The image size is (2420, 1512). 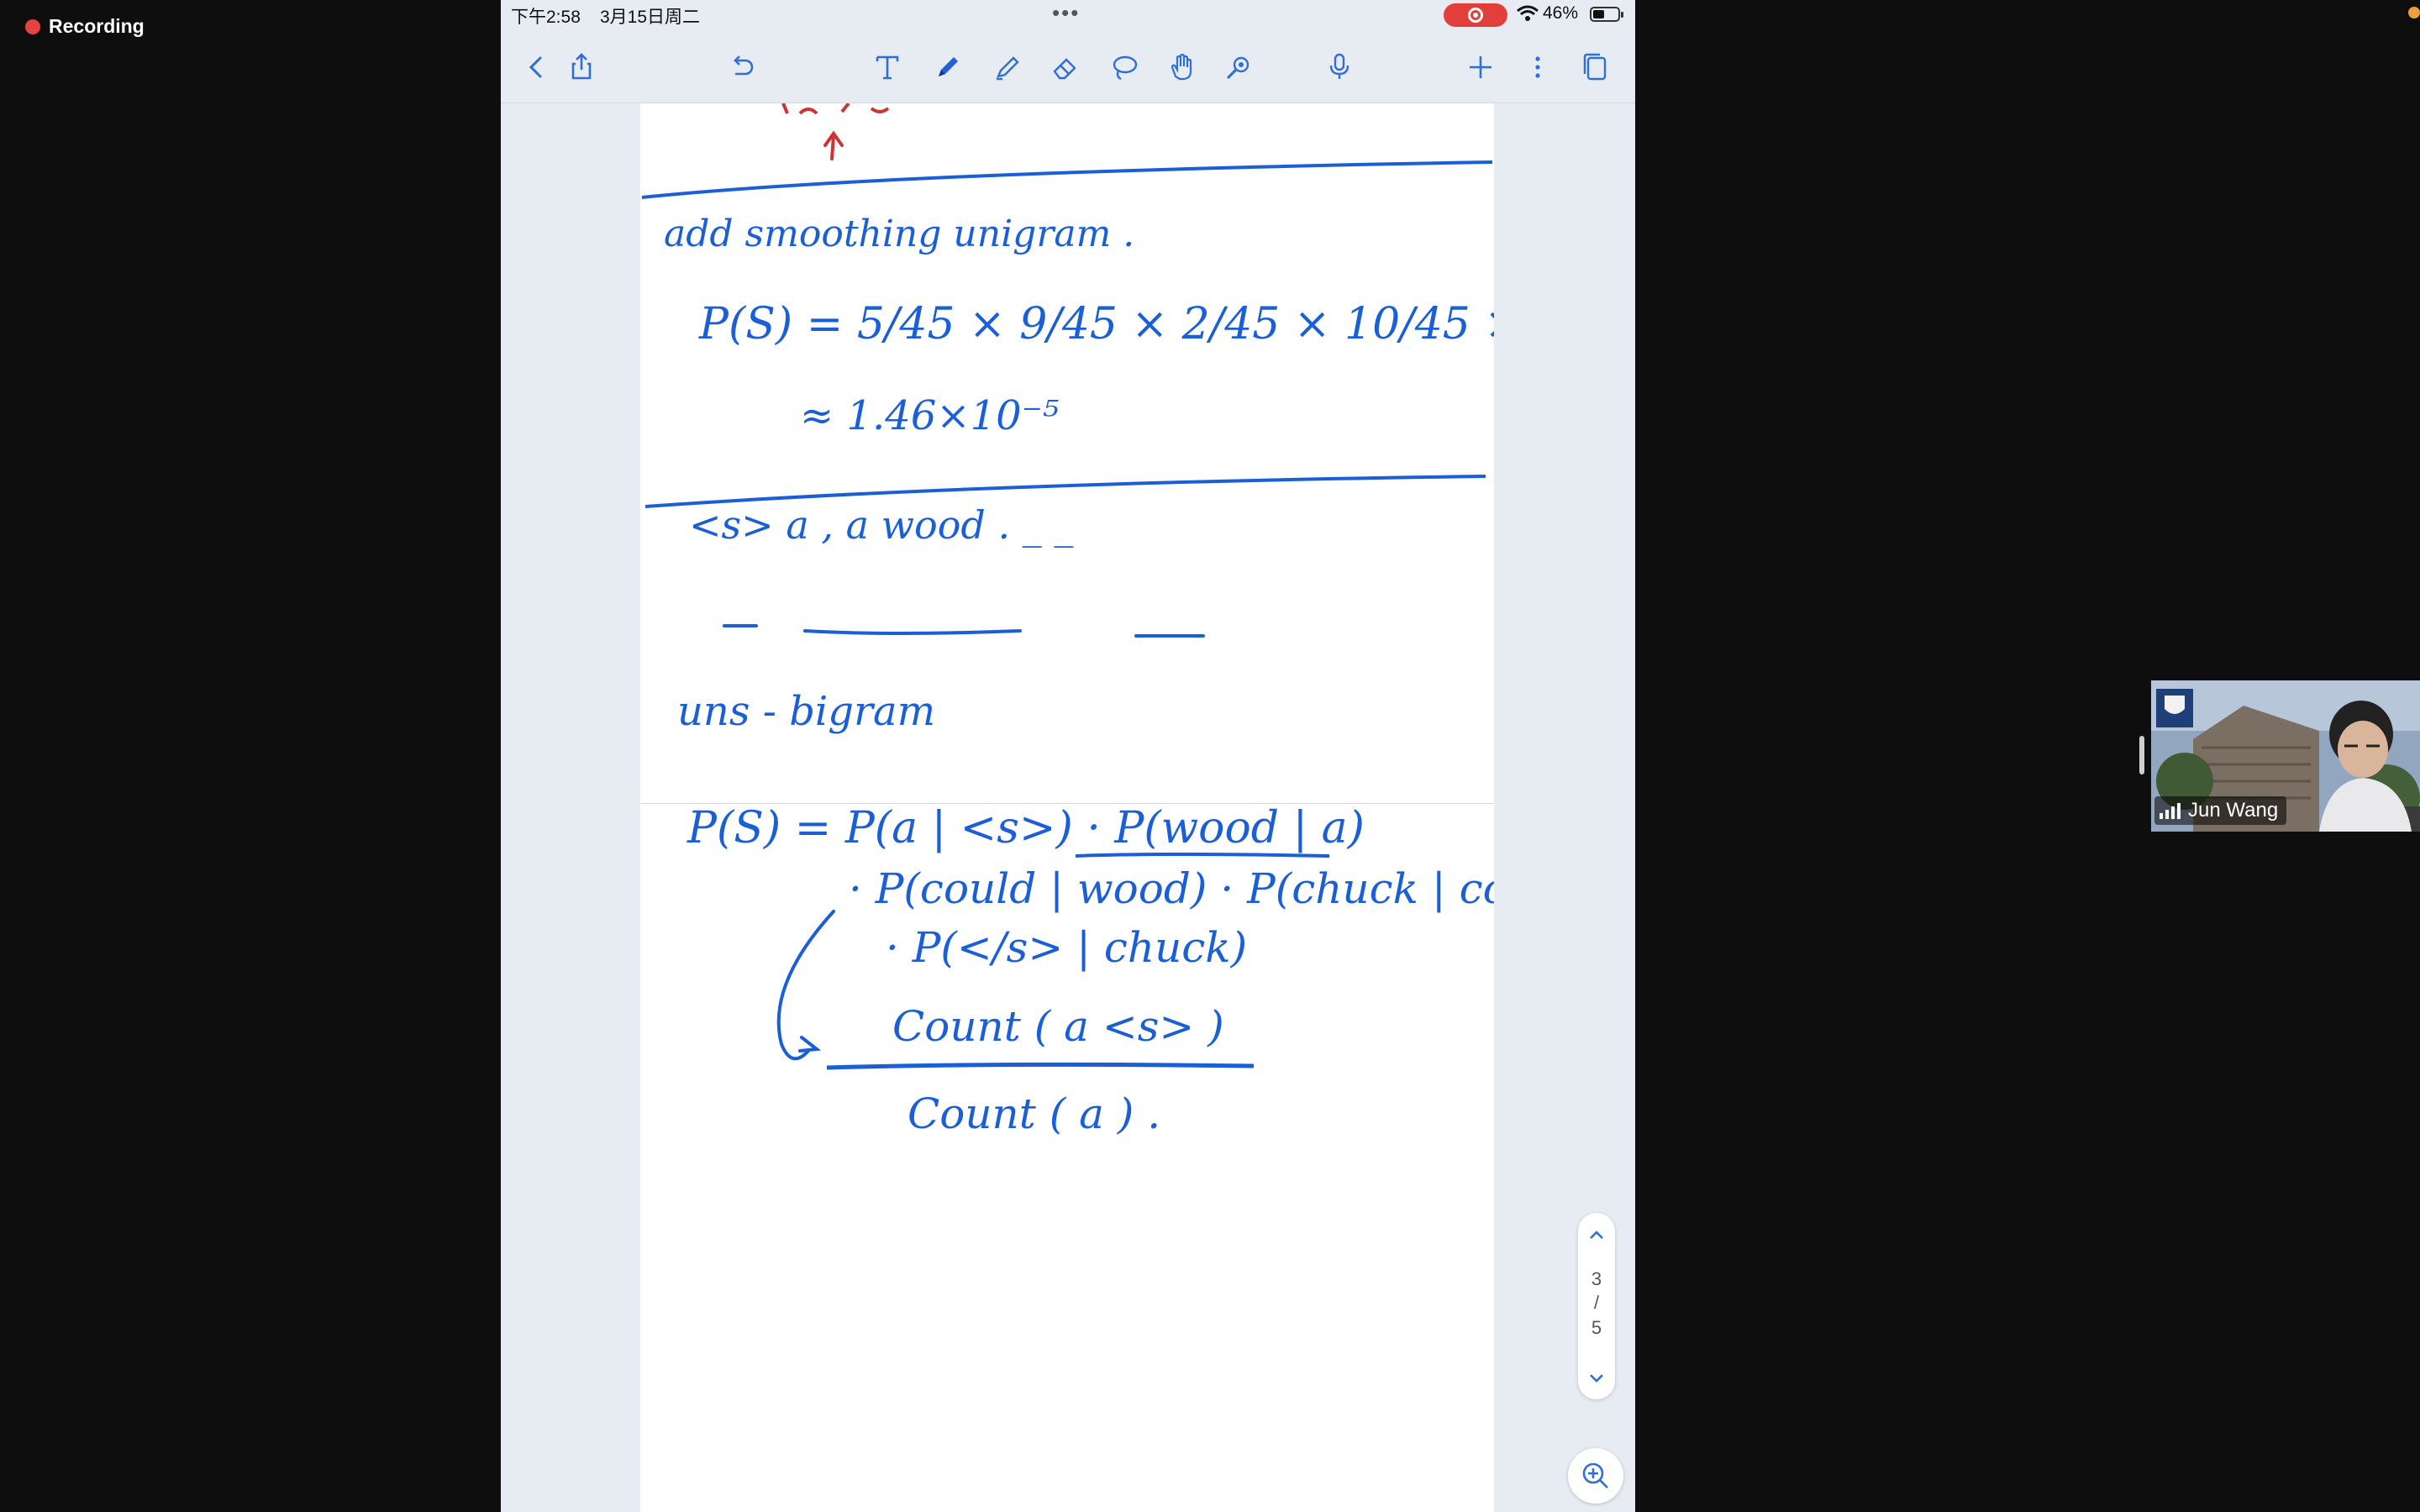 I want to click on back-icon, so click(x=536, y=67).